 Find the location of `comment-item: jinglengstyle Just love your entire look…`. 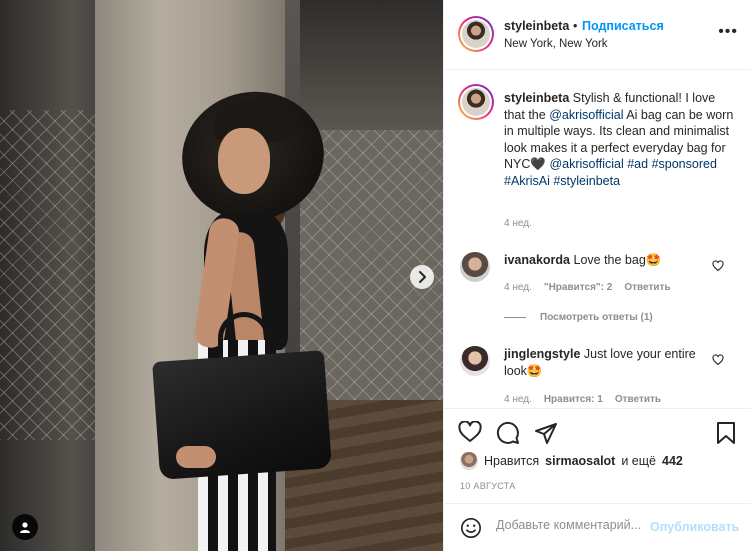

comment-item: jinglengstyle Just love your entire look… is located at coordinates (604, 363).